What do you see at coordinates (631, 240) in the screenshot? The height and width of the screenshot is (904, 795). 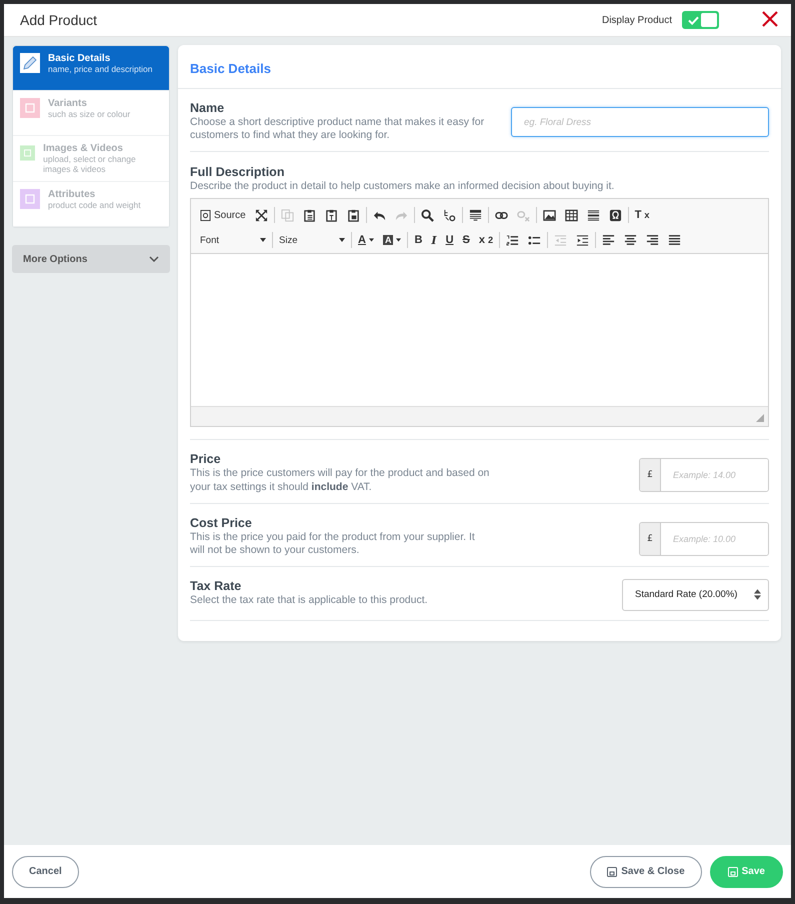 I see `align-center-icon` at bounding box center [631, 240].